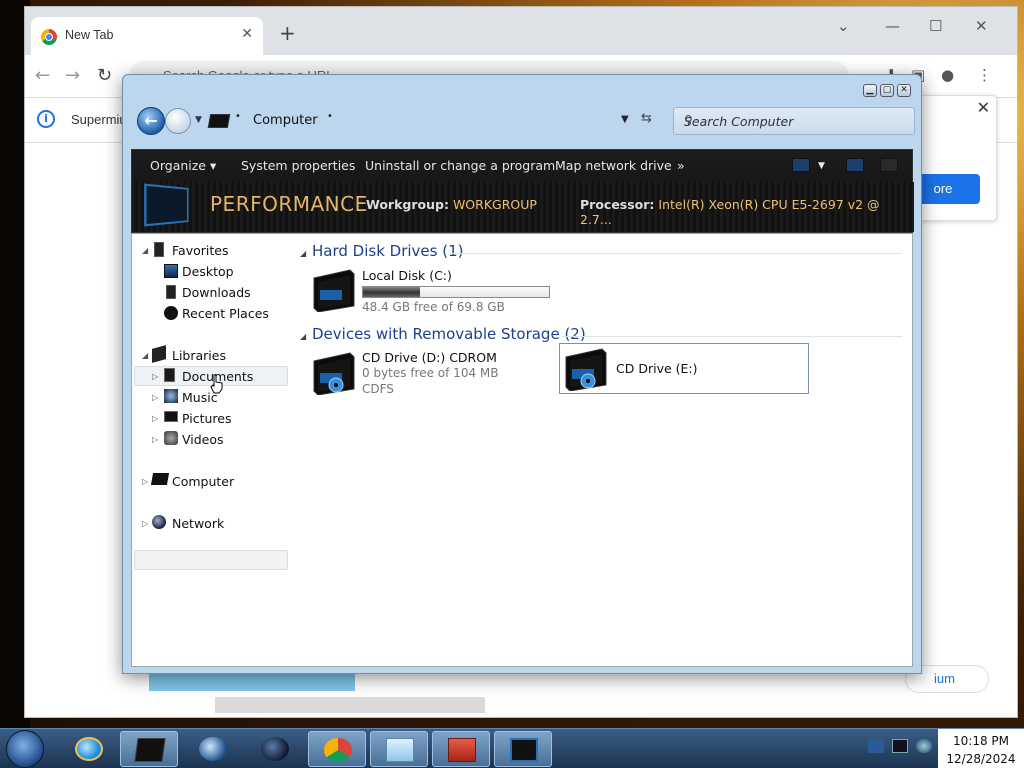 This screenshot has height=768, width=1024. I want to click on collapse-libraries-icon: ◢, so click(145, 355).